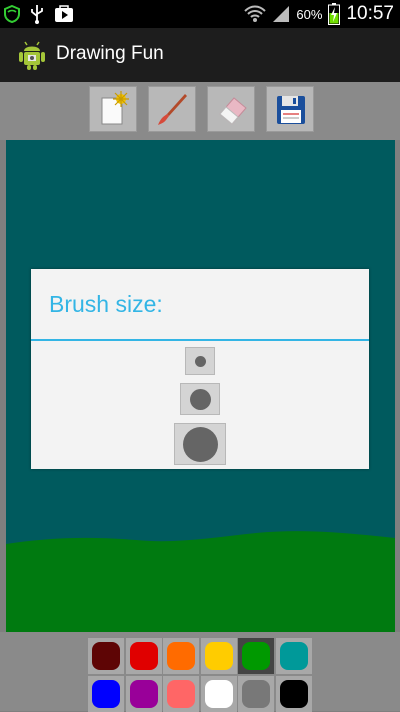 The width and height of the screenshot is (400, 712). What do you see at coordinates (64, 13) in the screenshot?
I see `play-store-icon` at bounding box center [64, 13].